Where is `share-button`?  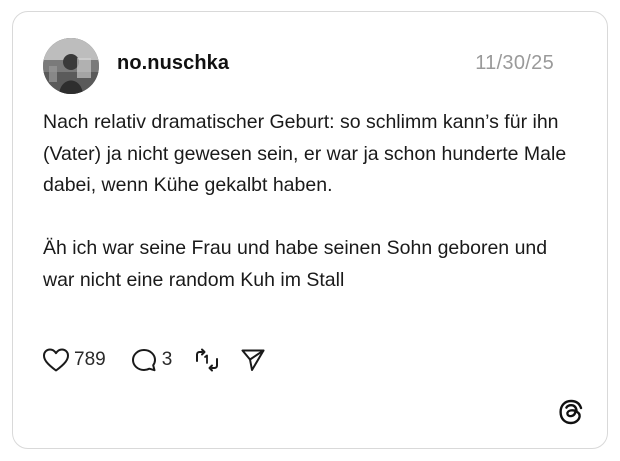 share-button is located at coordinates (253, 360).